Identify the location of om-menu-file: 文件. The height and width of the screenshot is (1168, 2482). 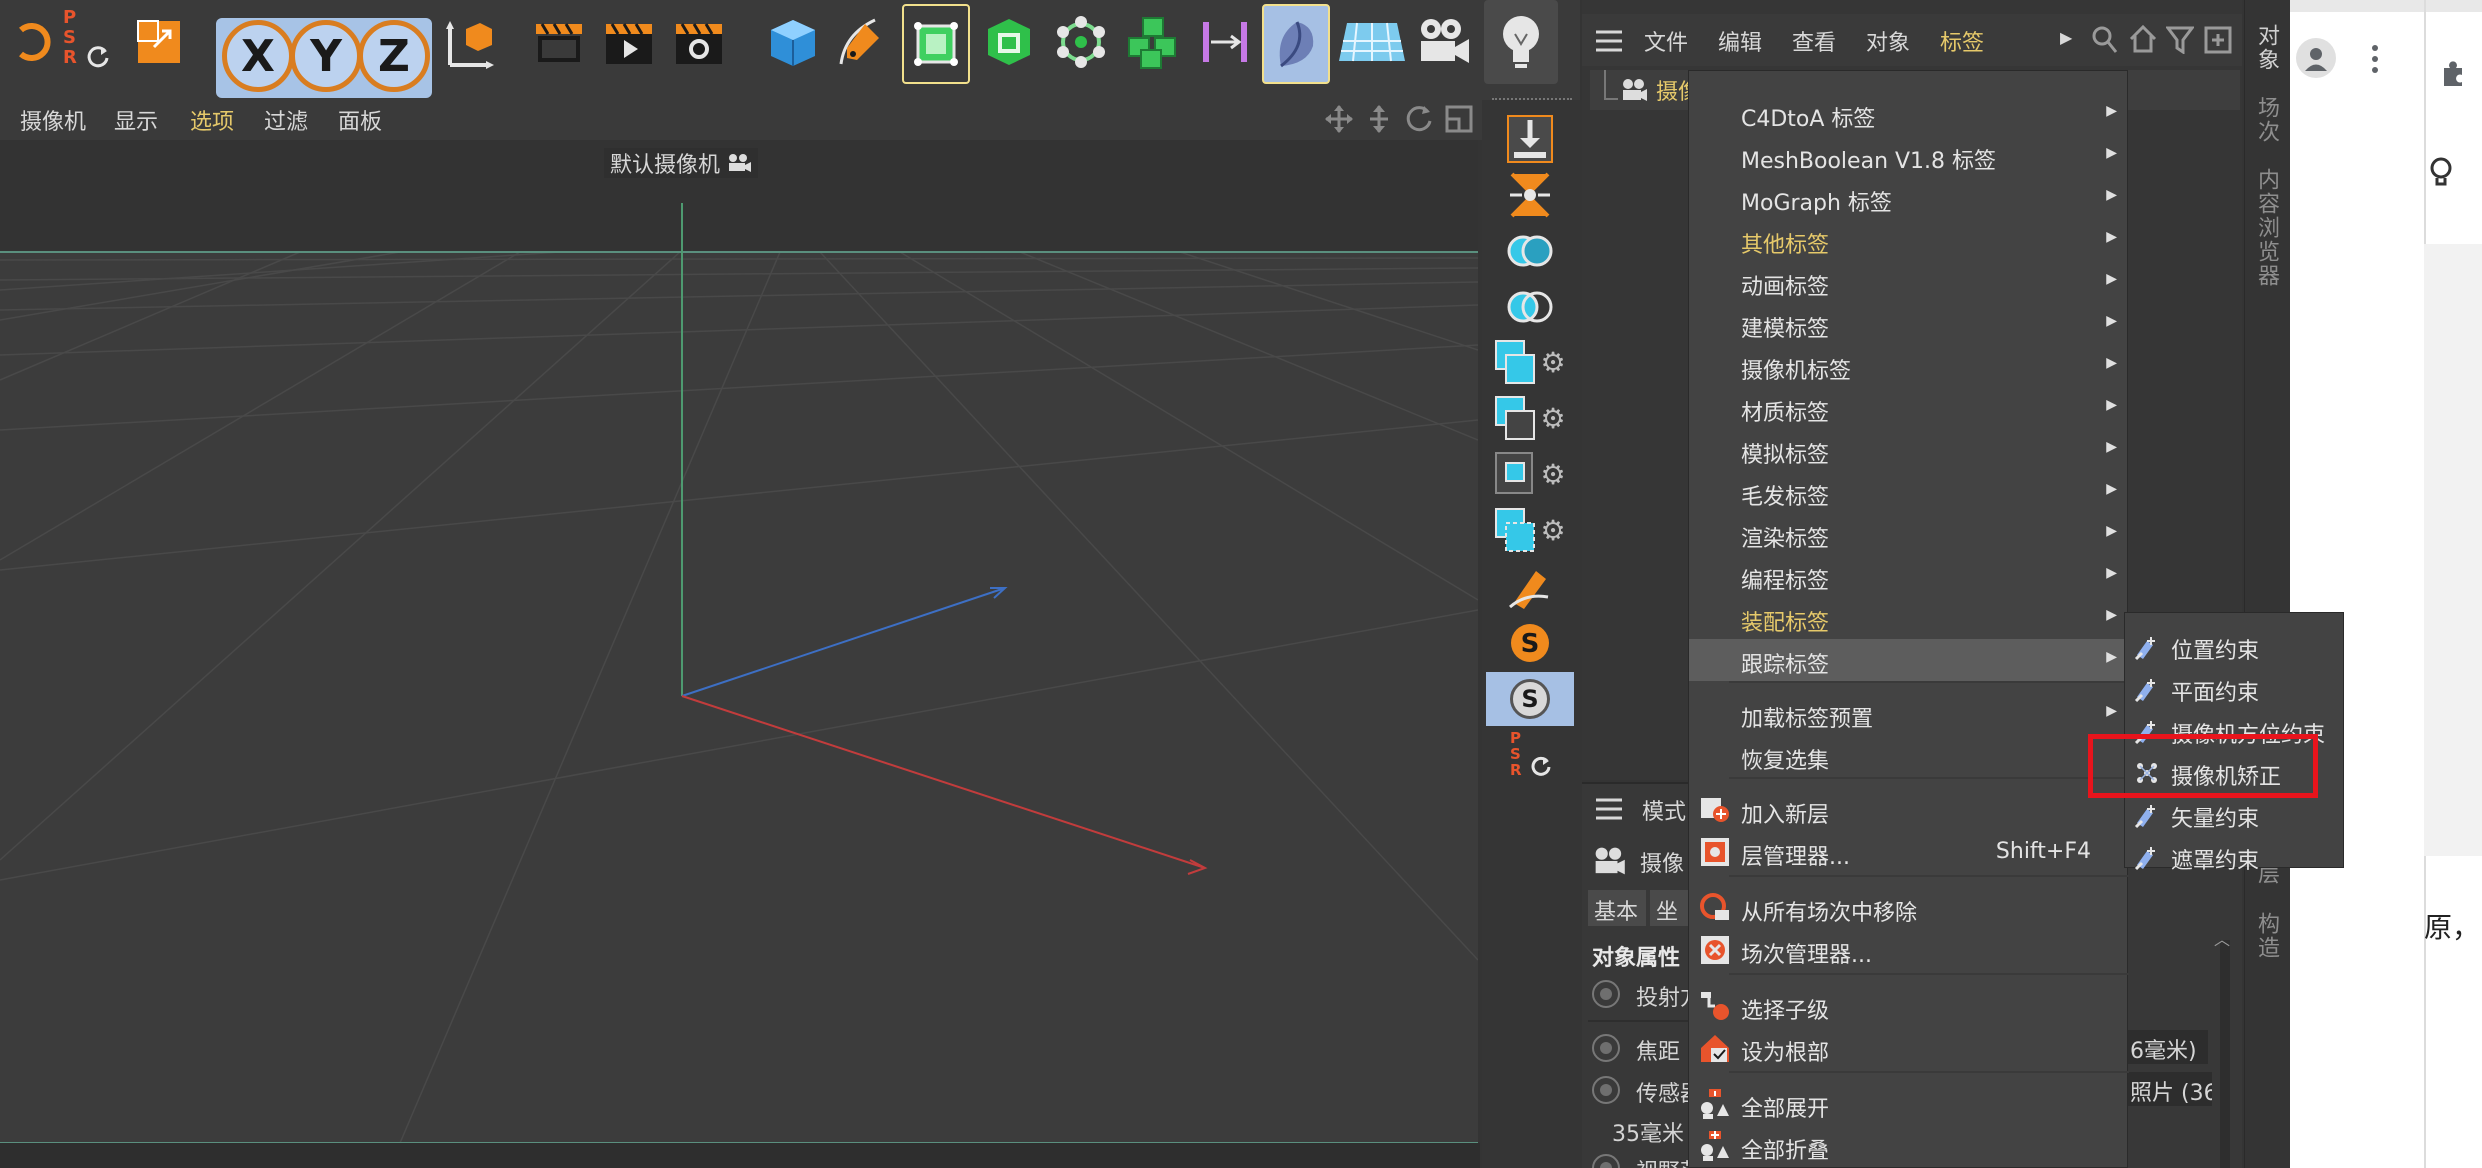
(1666, 41).